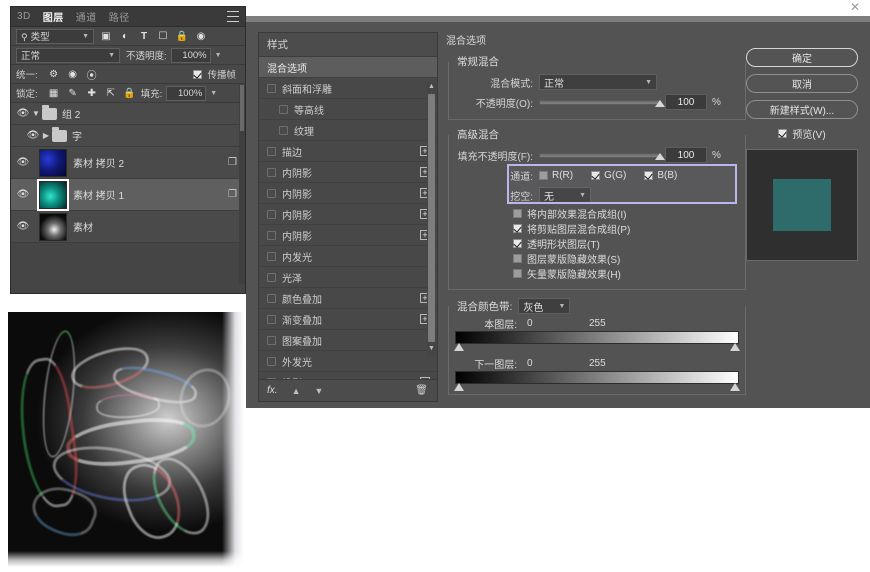 The width and height of the screenshot is (870, 572). Describe the element at coordinates (128, 195) in the screenshot. I see `table-row: 👁 素材 拷贝 1 ❐` at that location.